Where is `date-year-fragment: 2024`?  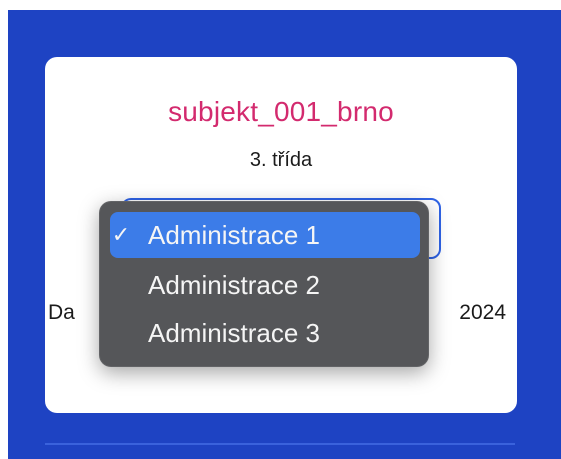 date-year-fragment: 2024 is located at coordinates (482, 312).